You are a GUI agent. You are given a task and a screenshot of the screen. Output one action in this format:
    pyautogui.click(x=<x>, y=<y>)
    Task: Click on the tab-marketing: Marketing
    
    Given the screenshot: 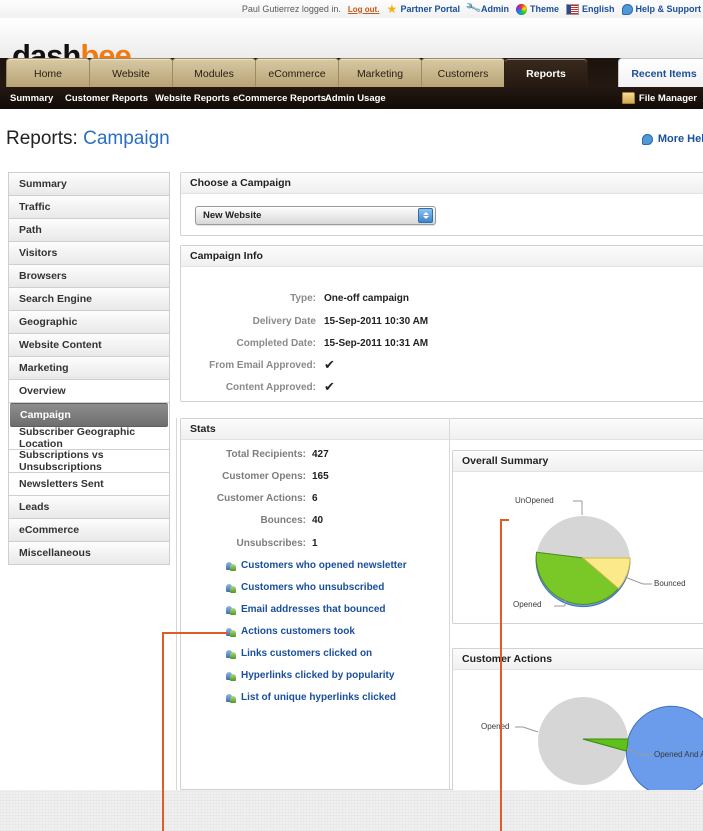 What is the action you would take?
    pyautogui.click(x=380, y=73)
    